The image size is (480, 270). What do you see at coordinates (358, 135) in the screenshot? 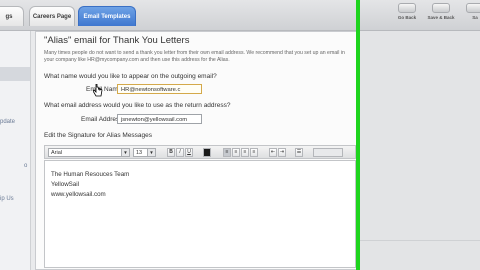
I see `green-divider-bar` at bounding box center [358, 135].